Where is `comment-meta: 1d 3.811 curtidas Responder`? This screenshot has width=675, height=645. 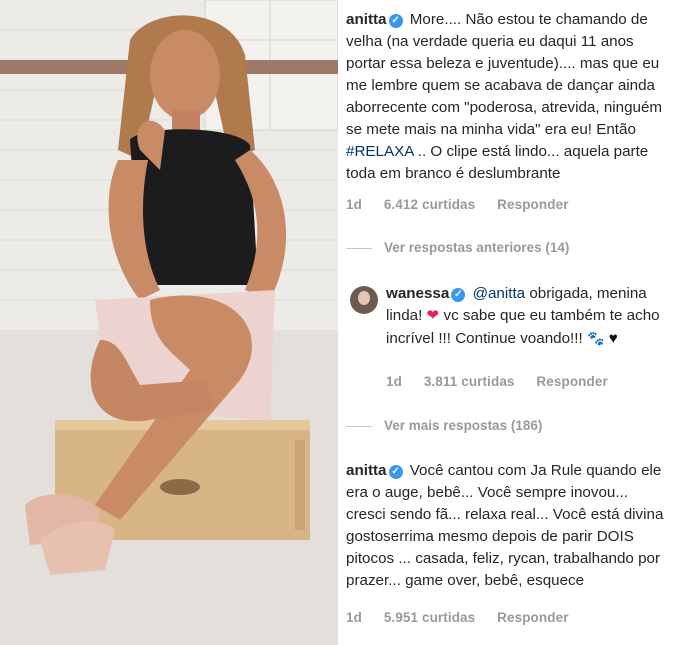 comment-meta: 1d 3.811 curtidas Responder is located at coordinates (506, 381).